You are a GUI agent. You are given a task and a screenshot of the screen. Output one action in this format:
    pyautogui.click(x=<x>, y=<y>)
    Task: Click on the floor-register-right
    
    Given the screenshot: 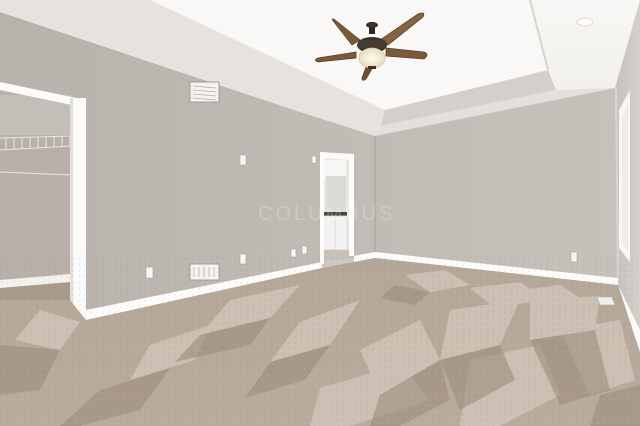 What is the action you would take?
    pyautogui.click(x=606, y=301)
    